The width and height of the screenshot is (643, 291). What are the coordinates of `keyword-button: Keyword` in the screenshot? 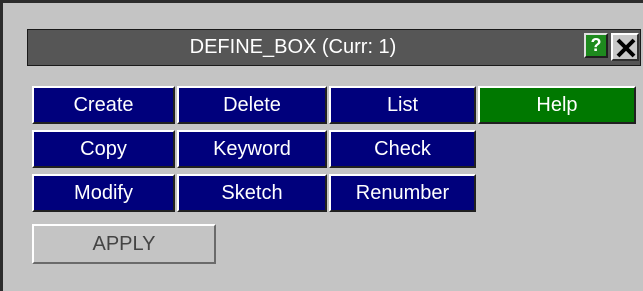 It's located at (252, 149).